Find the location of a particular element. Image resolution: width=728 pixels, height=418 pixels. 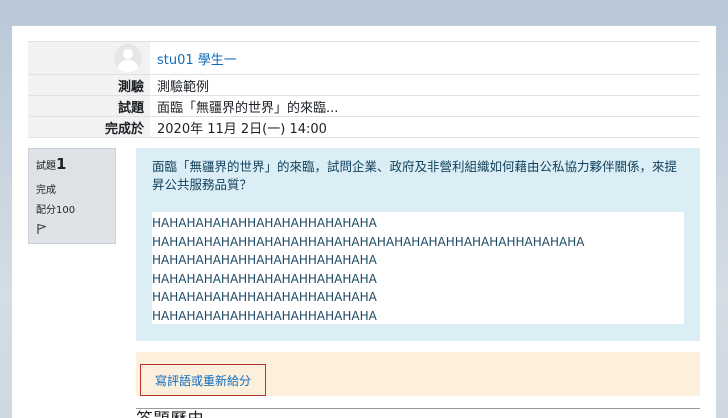

summary-value: 2020年 11月 2日(一) 14:00 is located at coordinates (242, 129).